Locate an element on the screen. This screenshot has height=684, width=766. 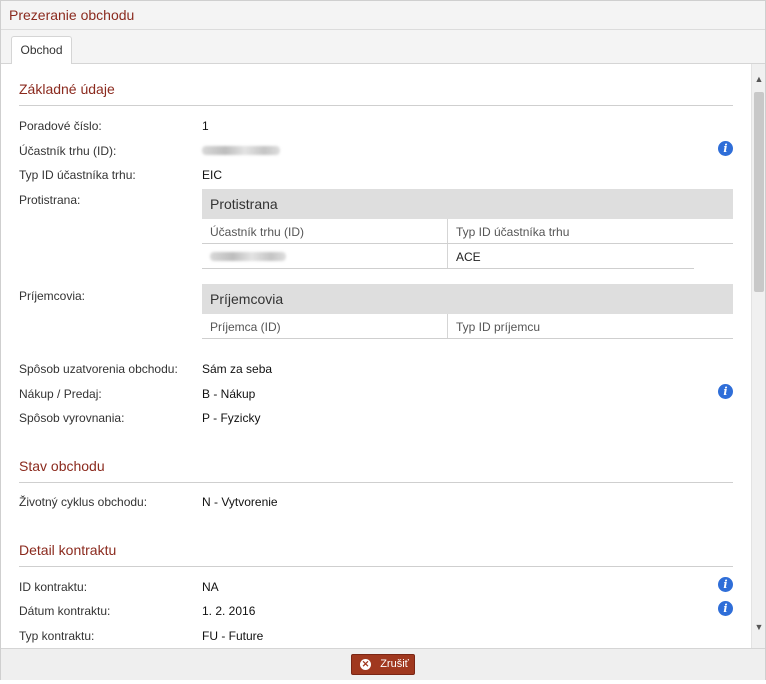
section-title-status: Stav obchodu is located at coordinates (62, 466).